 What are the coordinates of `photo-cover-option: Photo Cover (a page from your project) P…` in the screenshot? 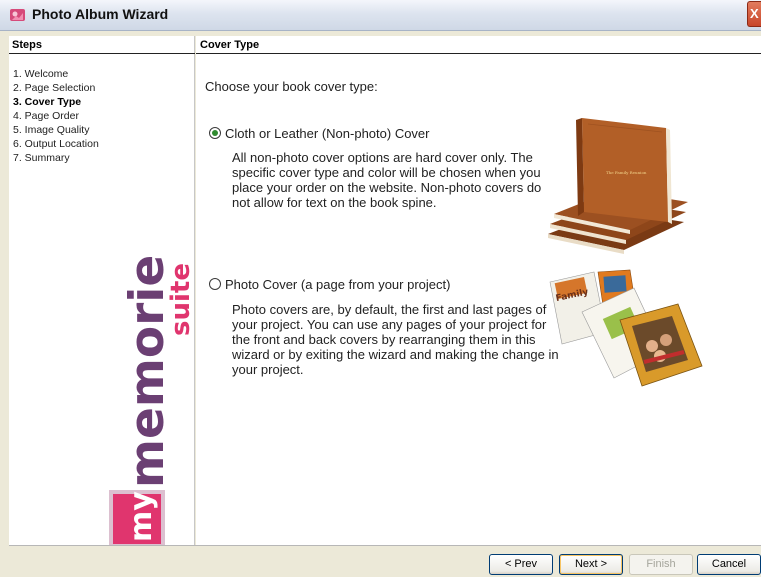 It's located at (384, 326).